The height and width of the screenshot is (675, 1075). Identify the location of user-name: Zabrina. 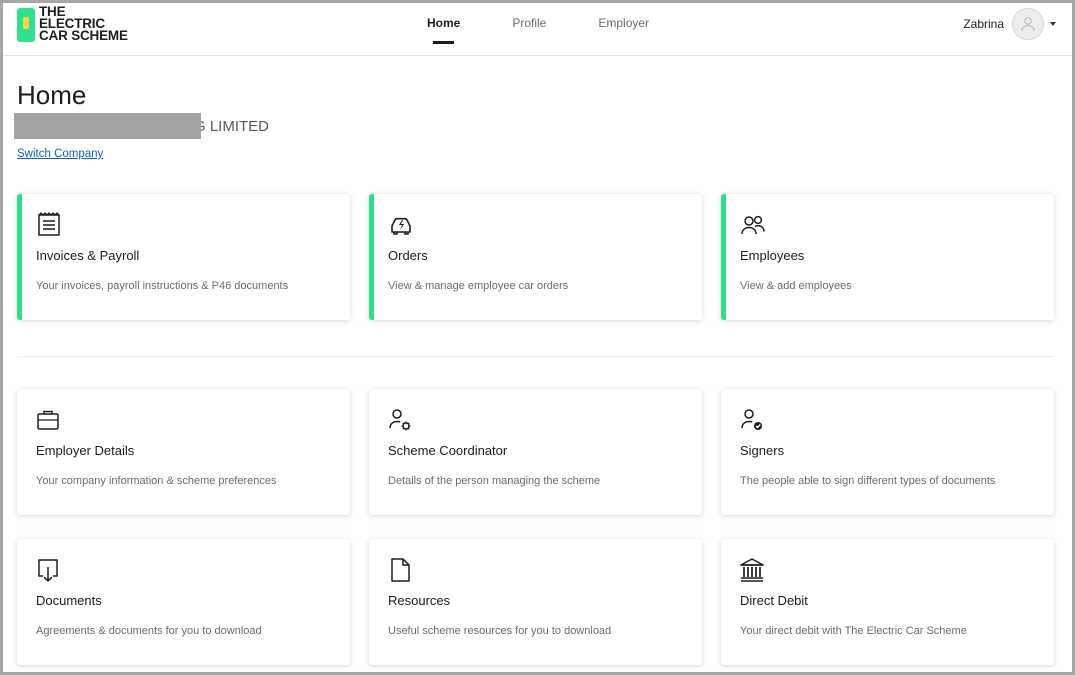
(983, 24).